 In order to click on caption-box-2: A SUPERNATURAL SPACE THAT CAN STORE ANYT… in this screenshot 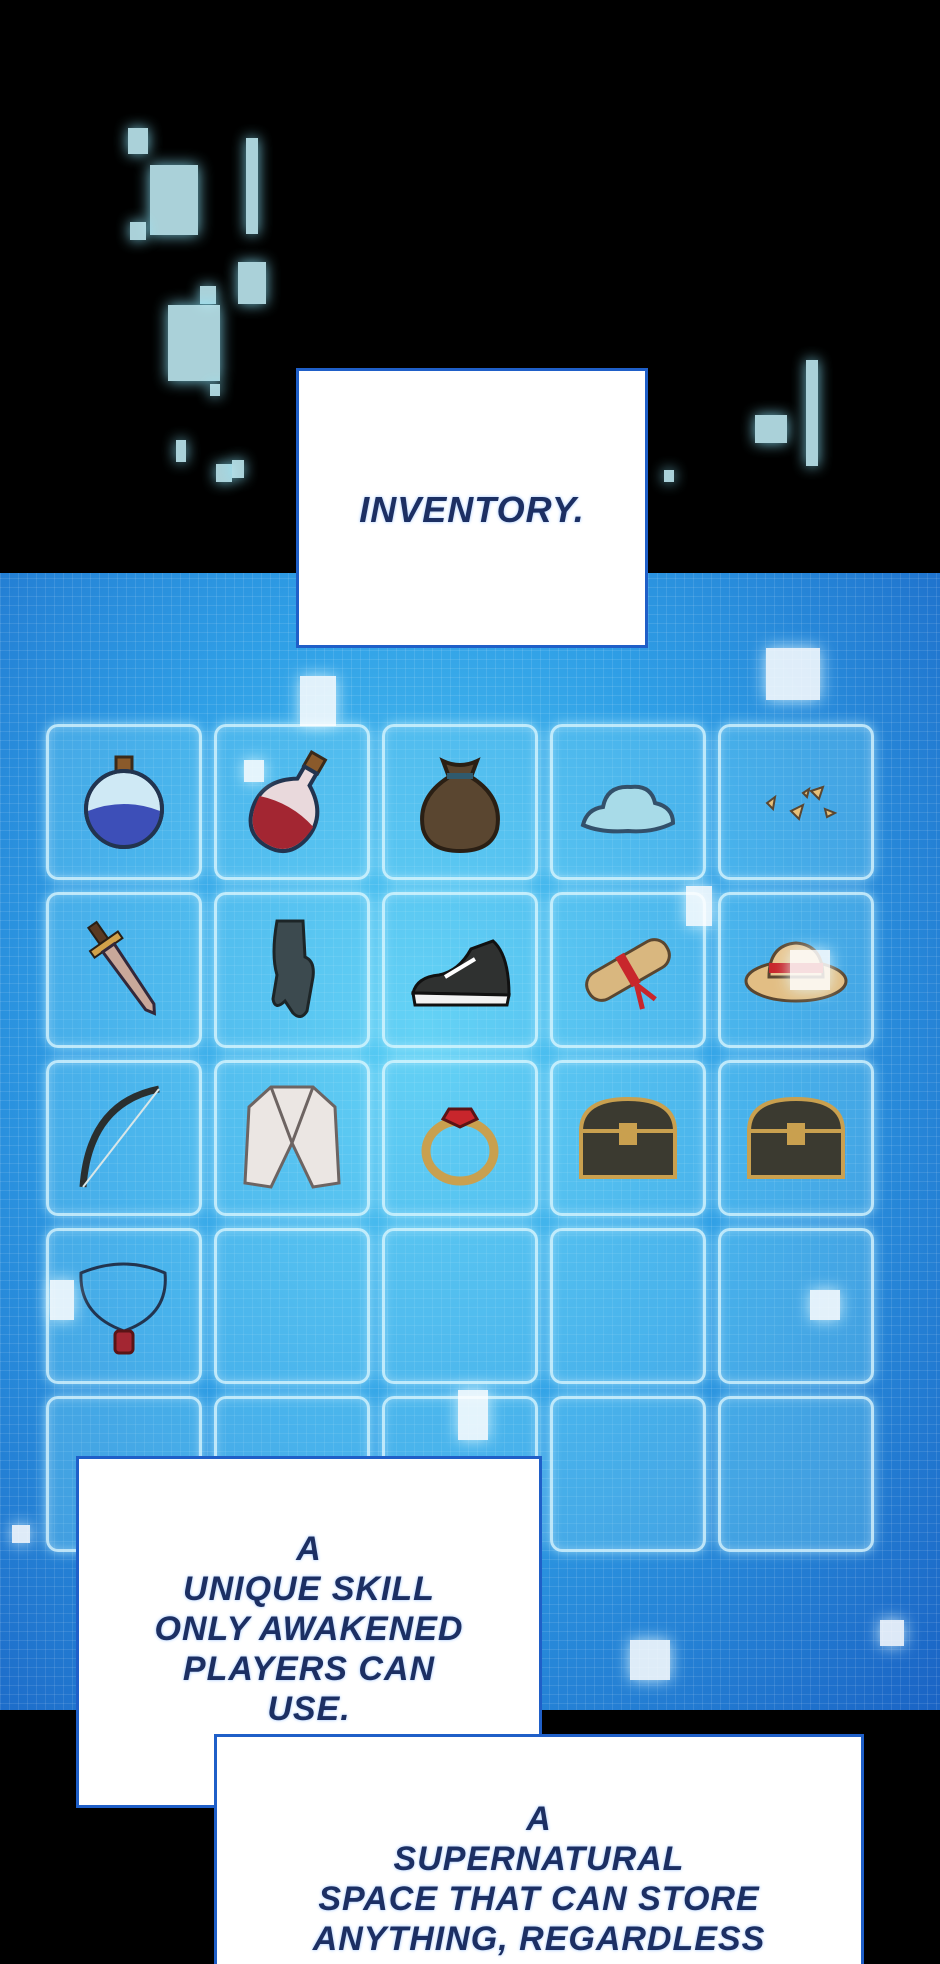, I will do `click(539, 1849)`.